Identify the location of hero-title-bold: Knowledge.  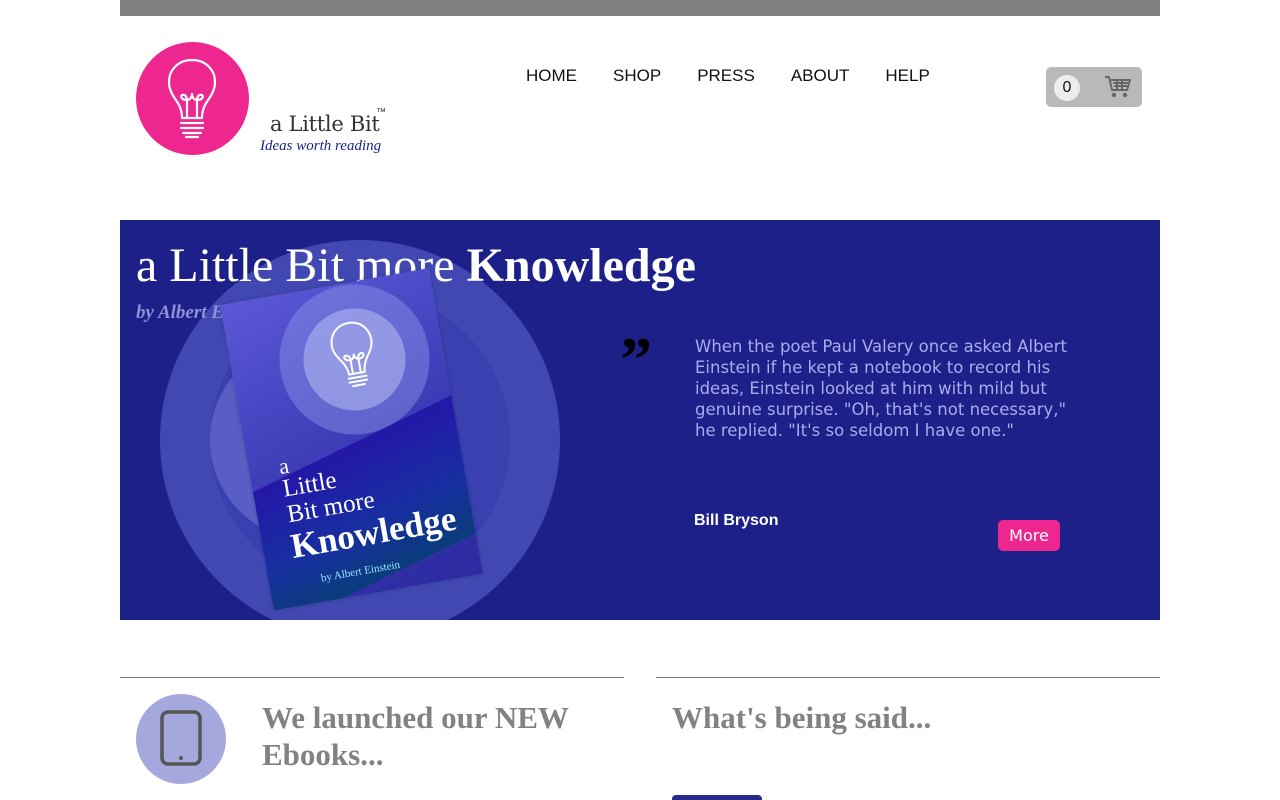
(581, 265).